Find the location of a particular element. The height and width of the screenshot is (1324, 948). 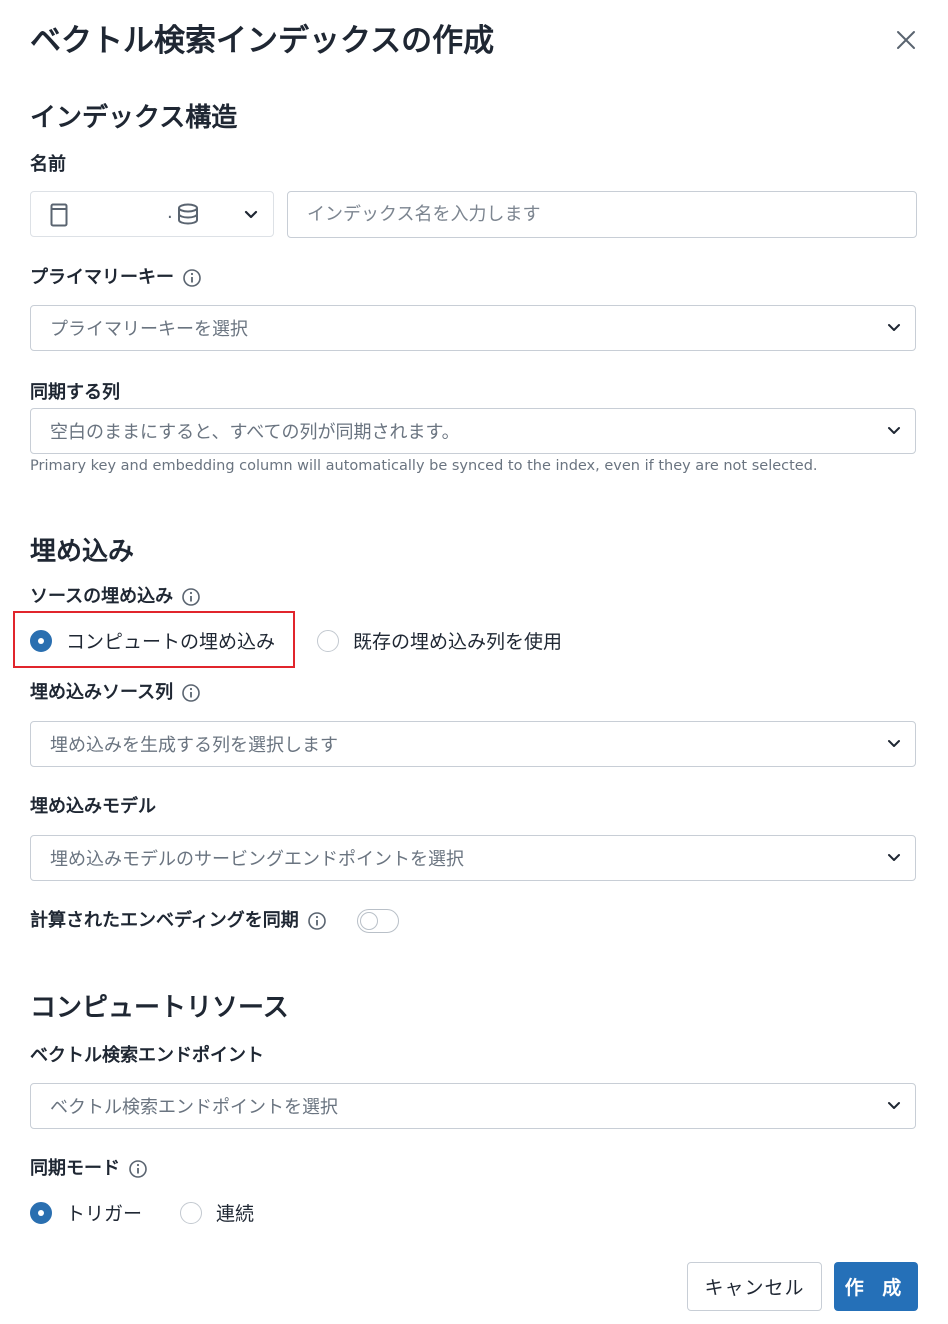

sync-mode-label: 同期モード is located at coordinates (89, 1169).